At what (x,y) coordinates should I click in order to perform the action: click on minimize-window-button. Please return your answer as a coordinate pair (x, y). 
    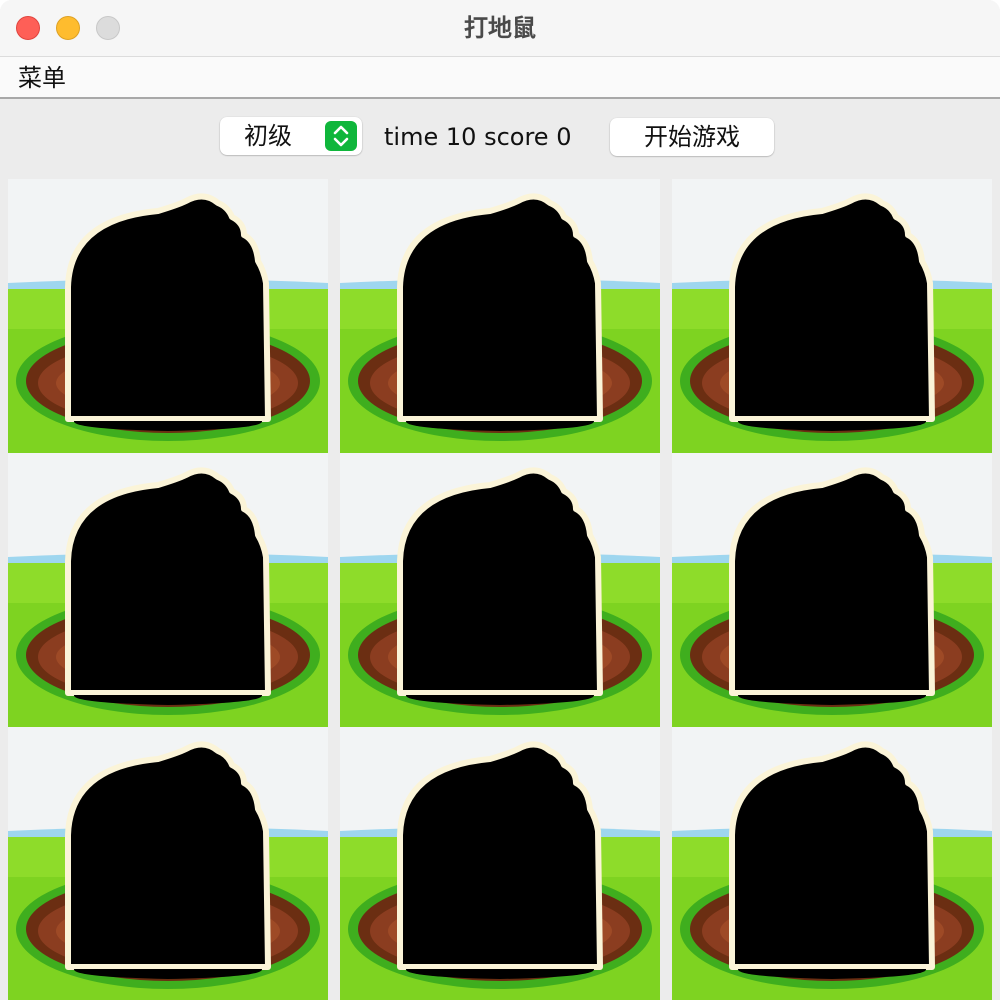
    Looking at the image, I should click on (68, 28).